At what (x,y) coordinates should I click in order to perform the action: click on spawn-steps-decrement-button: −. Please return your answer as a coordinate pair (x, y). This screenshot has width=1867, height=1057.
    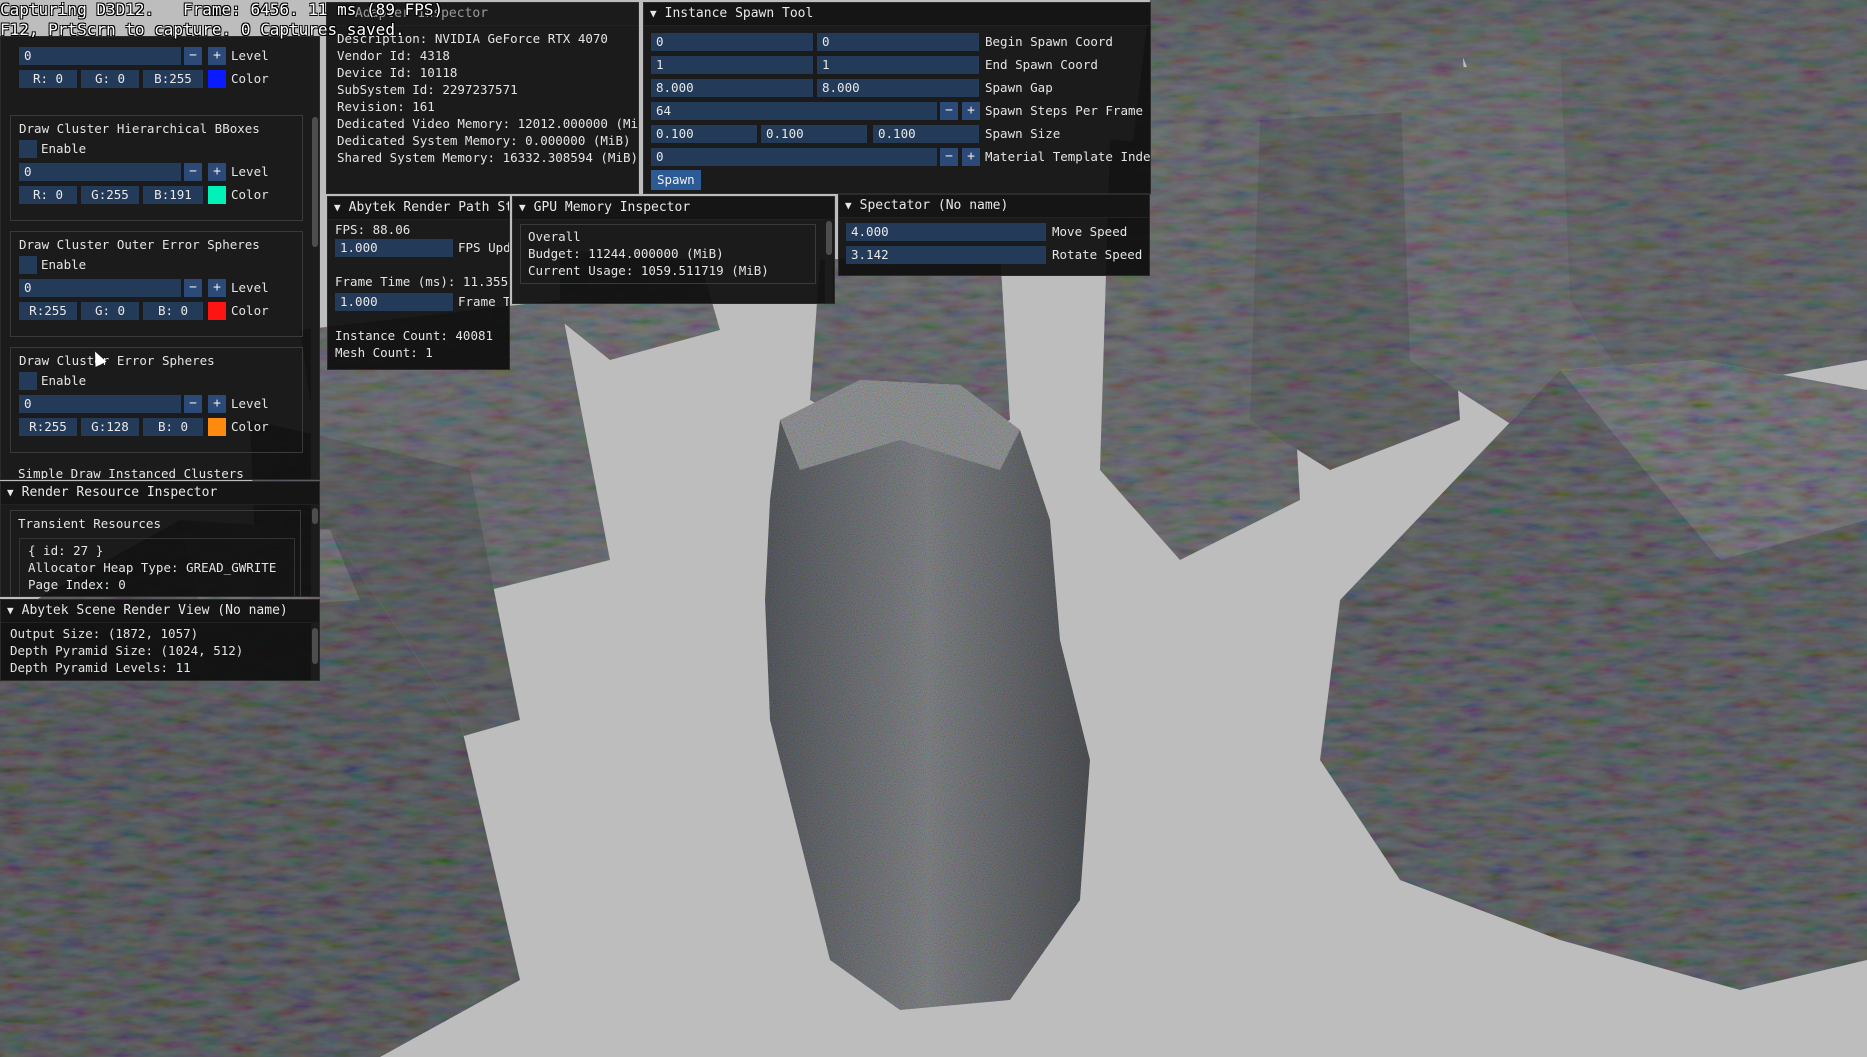
    Looking at the image, I should click on (949, 111).